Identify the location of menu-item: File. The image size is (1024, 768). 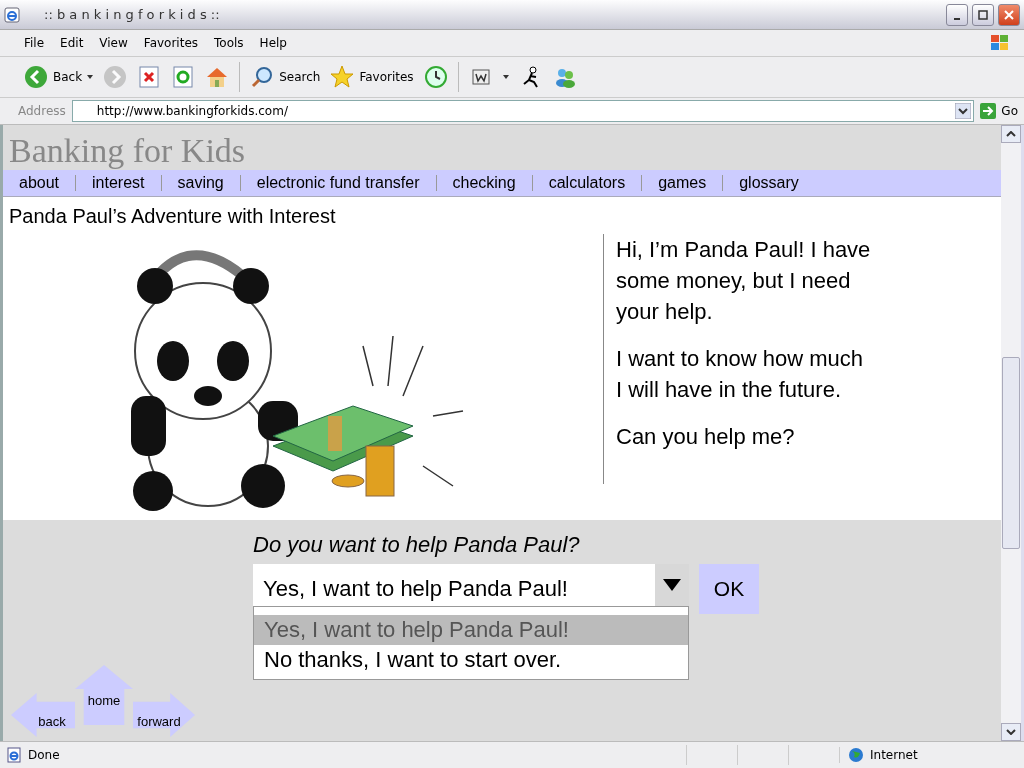
(34, 43).